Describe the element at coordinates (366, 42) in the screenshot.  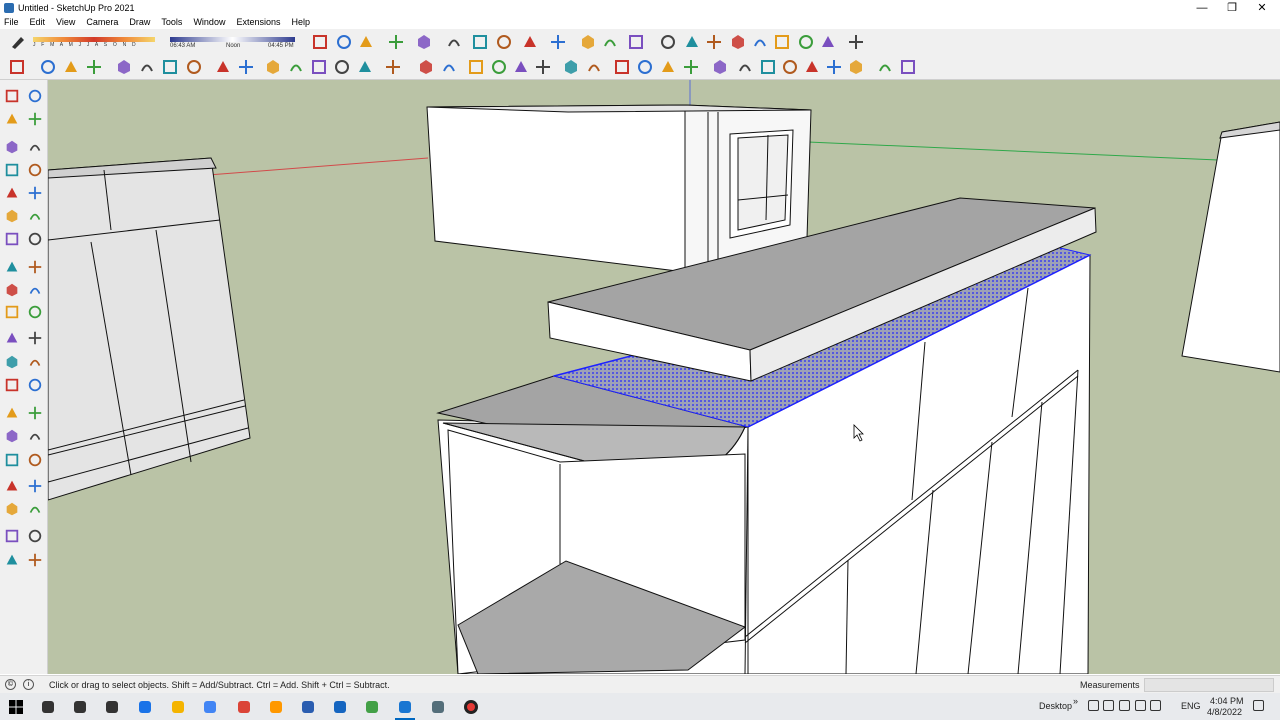
I see `dimension-icon` at that location.